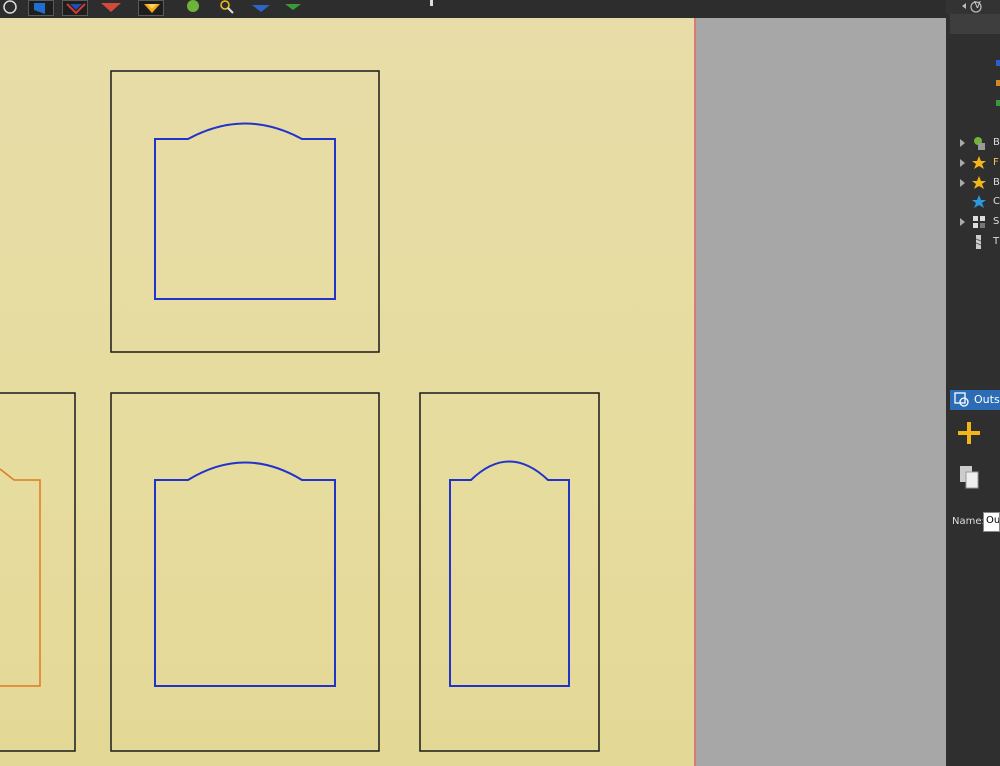 The image size is (1000, 766). I want to click on tree-item-3: C, so click(980, 203).